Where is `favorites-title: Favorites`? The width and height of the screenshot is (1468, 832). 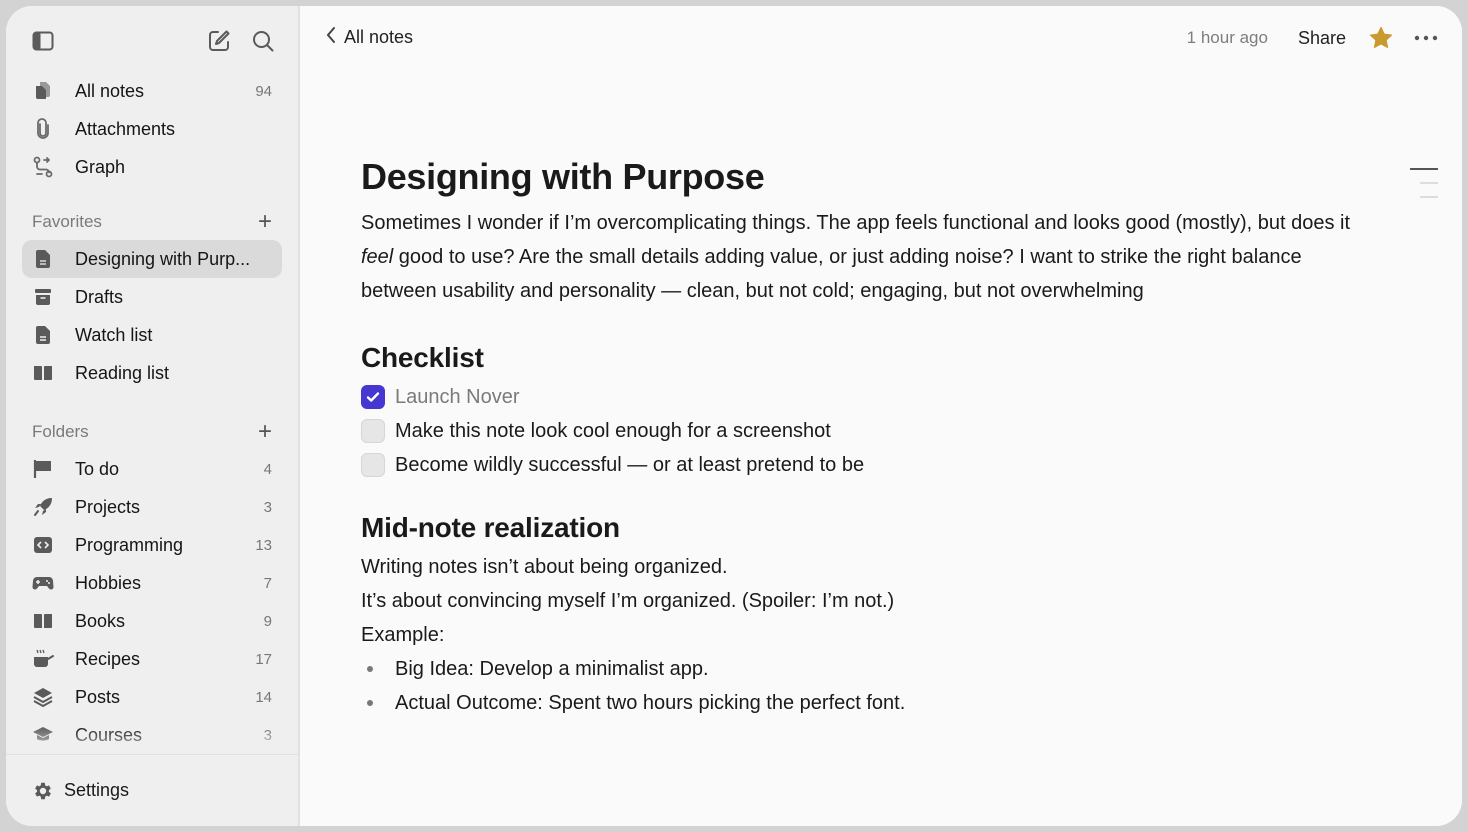
favorites-title: Favorites is located at coordinates (67, 221).